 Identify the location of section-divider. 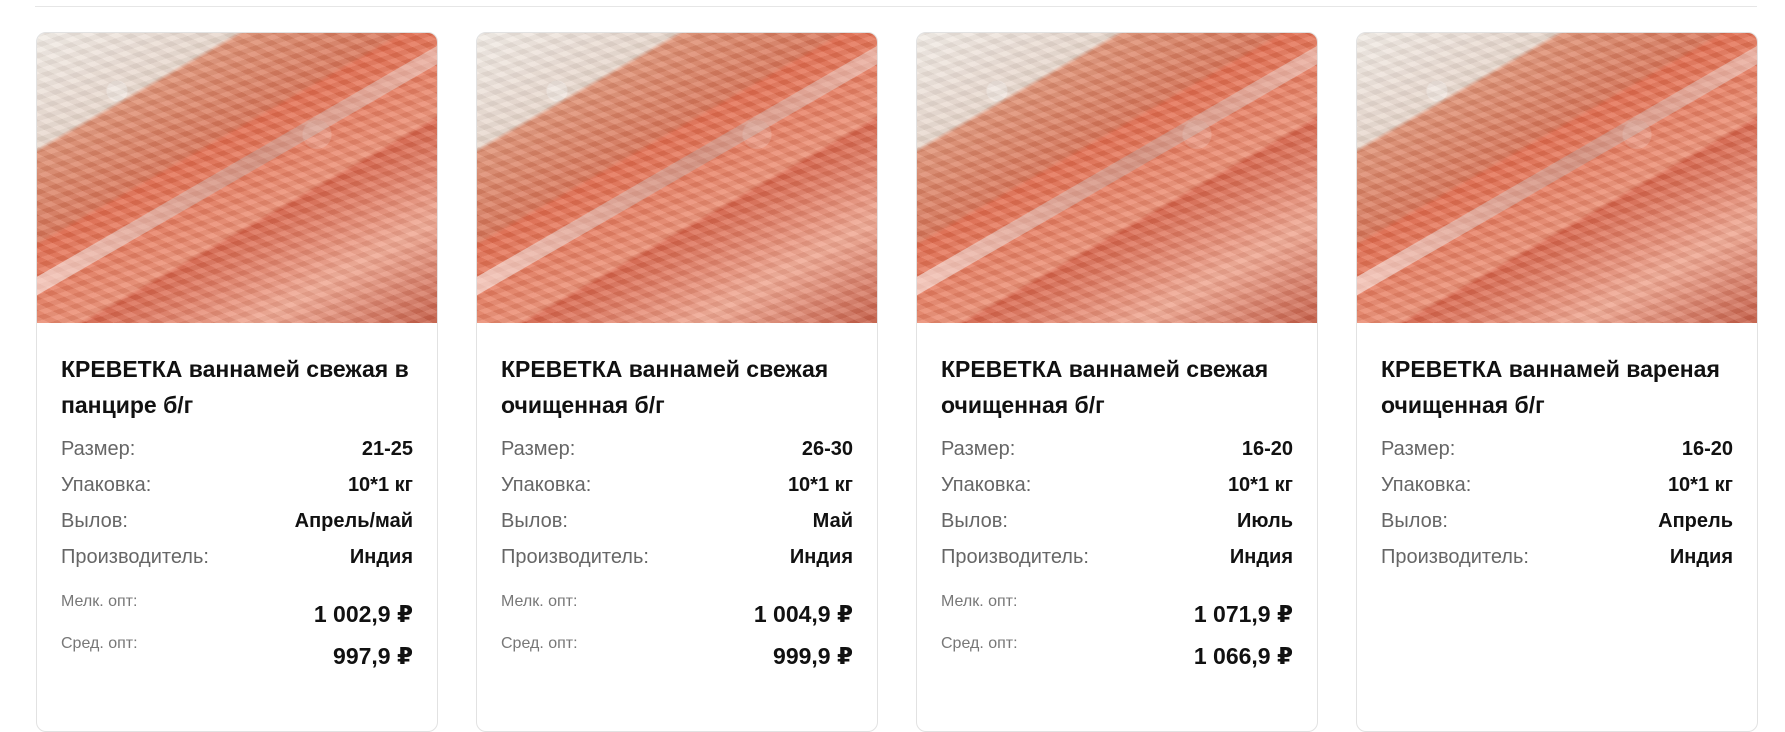
(896, 6).